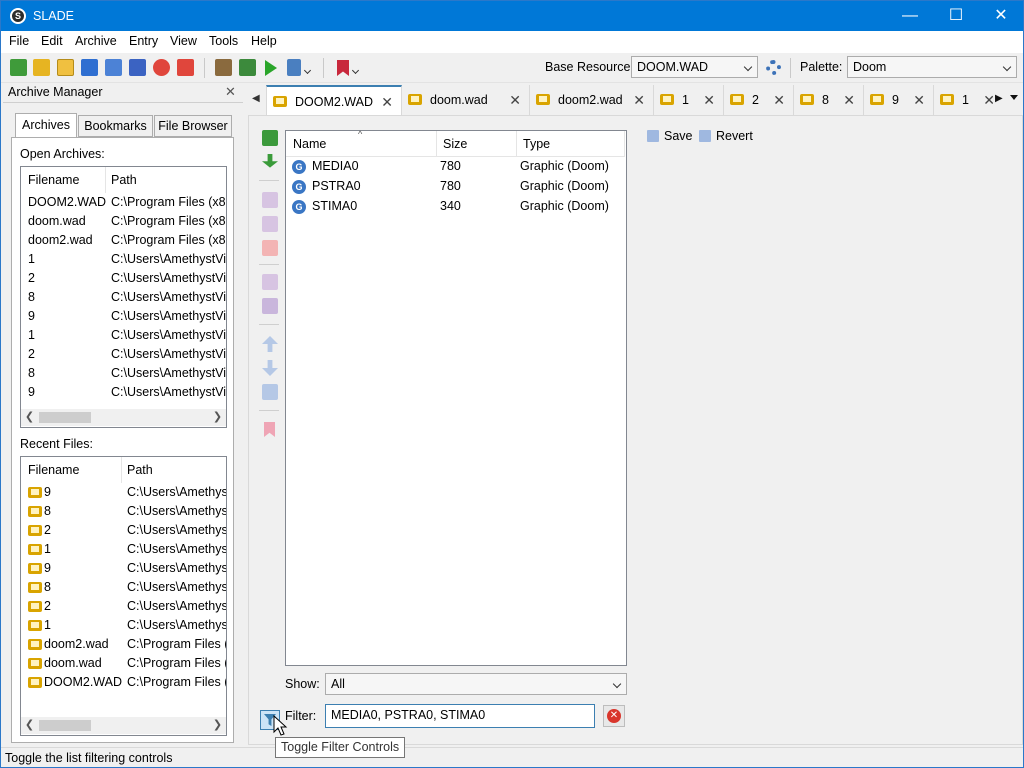 Image resolution: width=1024 pixels, height=768 pixels. What do you see at coordinates (355, 69) in the screenshot?
I see `bookmark-dropdown-chevron-icon` at bounding box center [355, 69].